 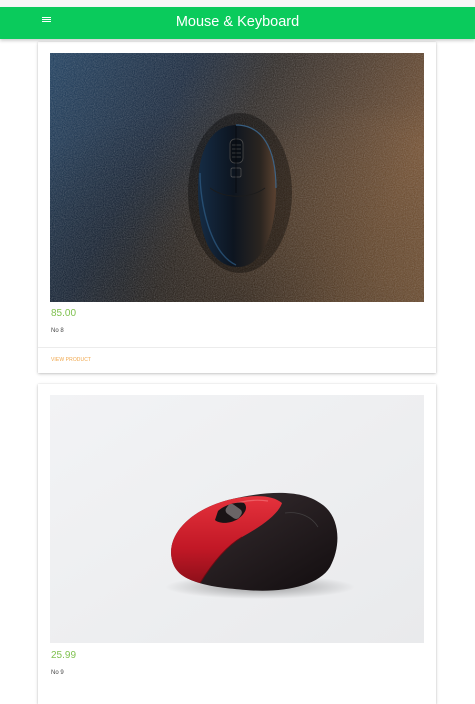 What do you see at coordinates (71, 360) in the screenshot?
I see `view-product-link: VIEW PRODUCT` at bounding box center [71, 360].